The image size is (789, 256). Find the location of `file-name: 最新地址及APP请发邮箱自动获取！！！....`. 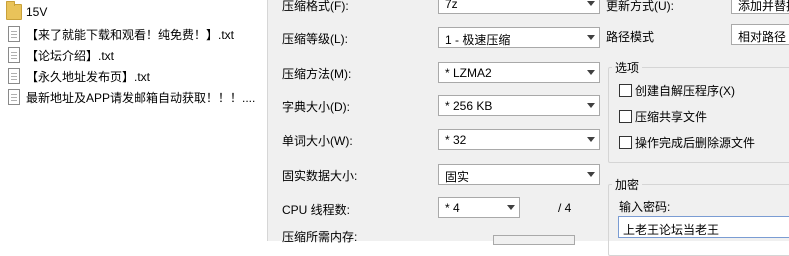

file-name: 最新地址及APP请发邮箱自动获取！！！.... is located at coordinates (141, 97).